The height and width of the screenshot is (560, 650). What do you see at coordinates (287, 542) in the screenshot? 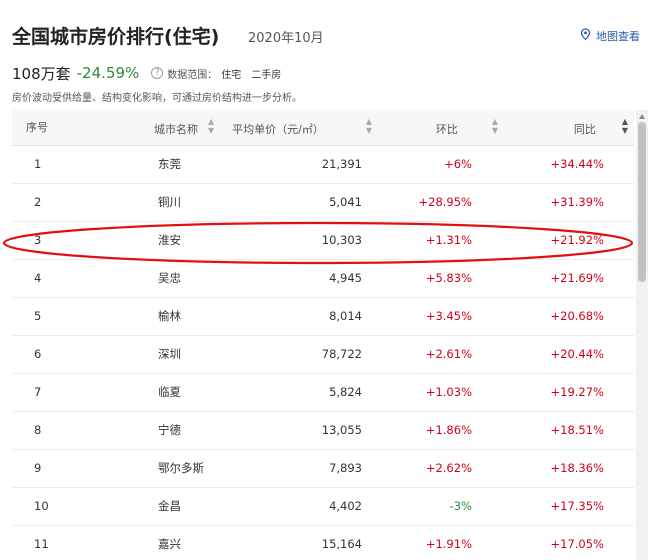
I see `price-cell: 15,164` at bounding box center [287, 542].